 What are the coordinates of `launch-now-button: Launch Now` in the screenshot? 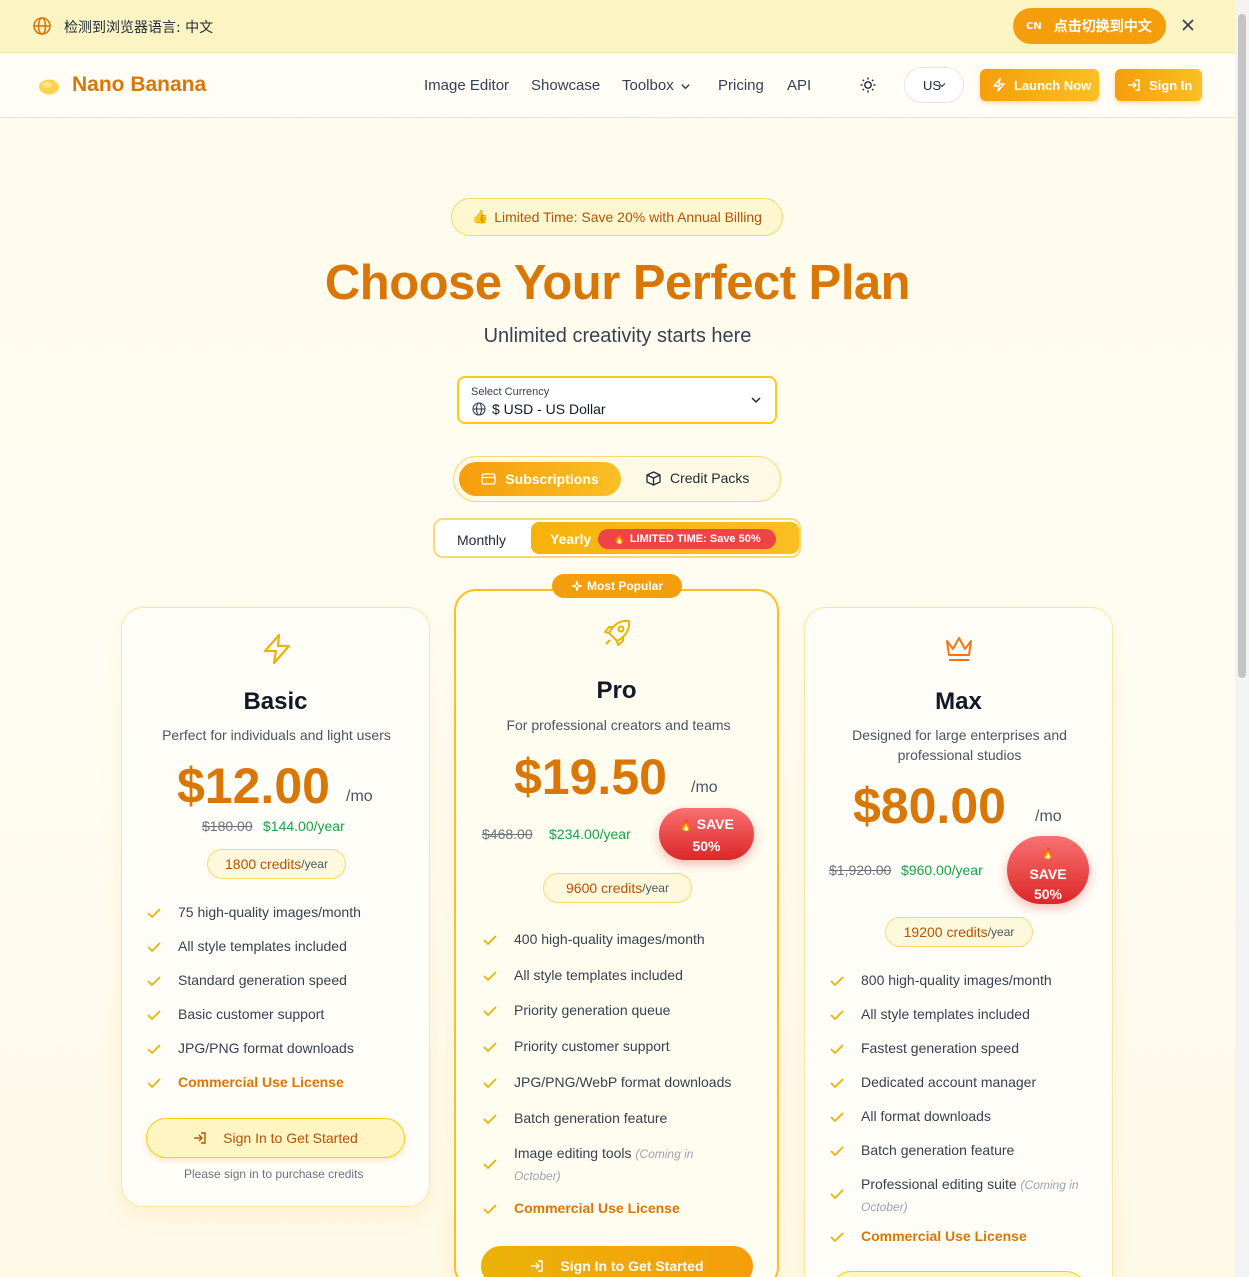 It's located at (1039, 85).